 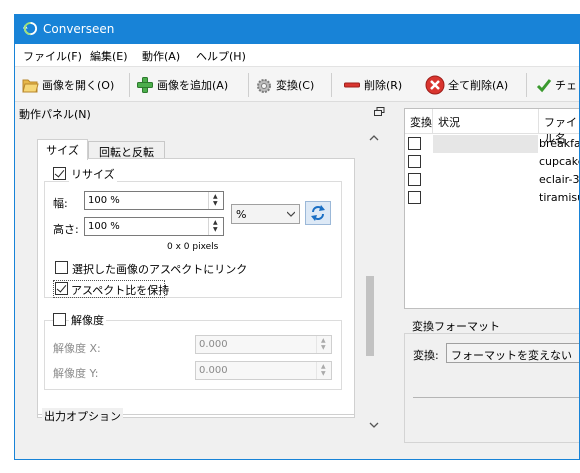 What do you see at coordinates (241, 214) in the screenshot?
I see `unit-value: %` at bounding box center [241, 214].